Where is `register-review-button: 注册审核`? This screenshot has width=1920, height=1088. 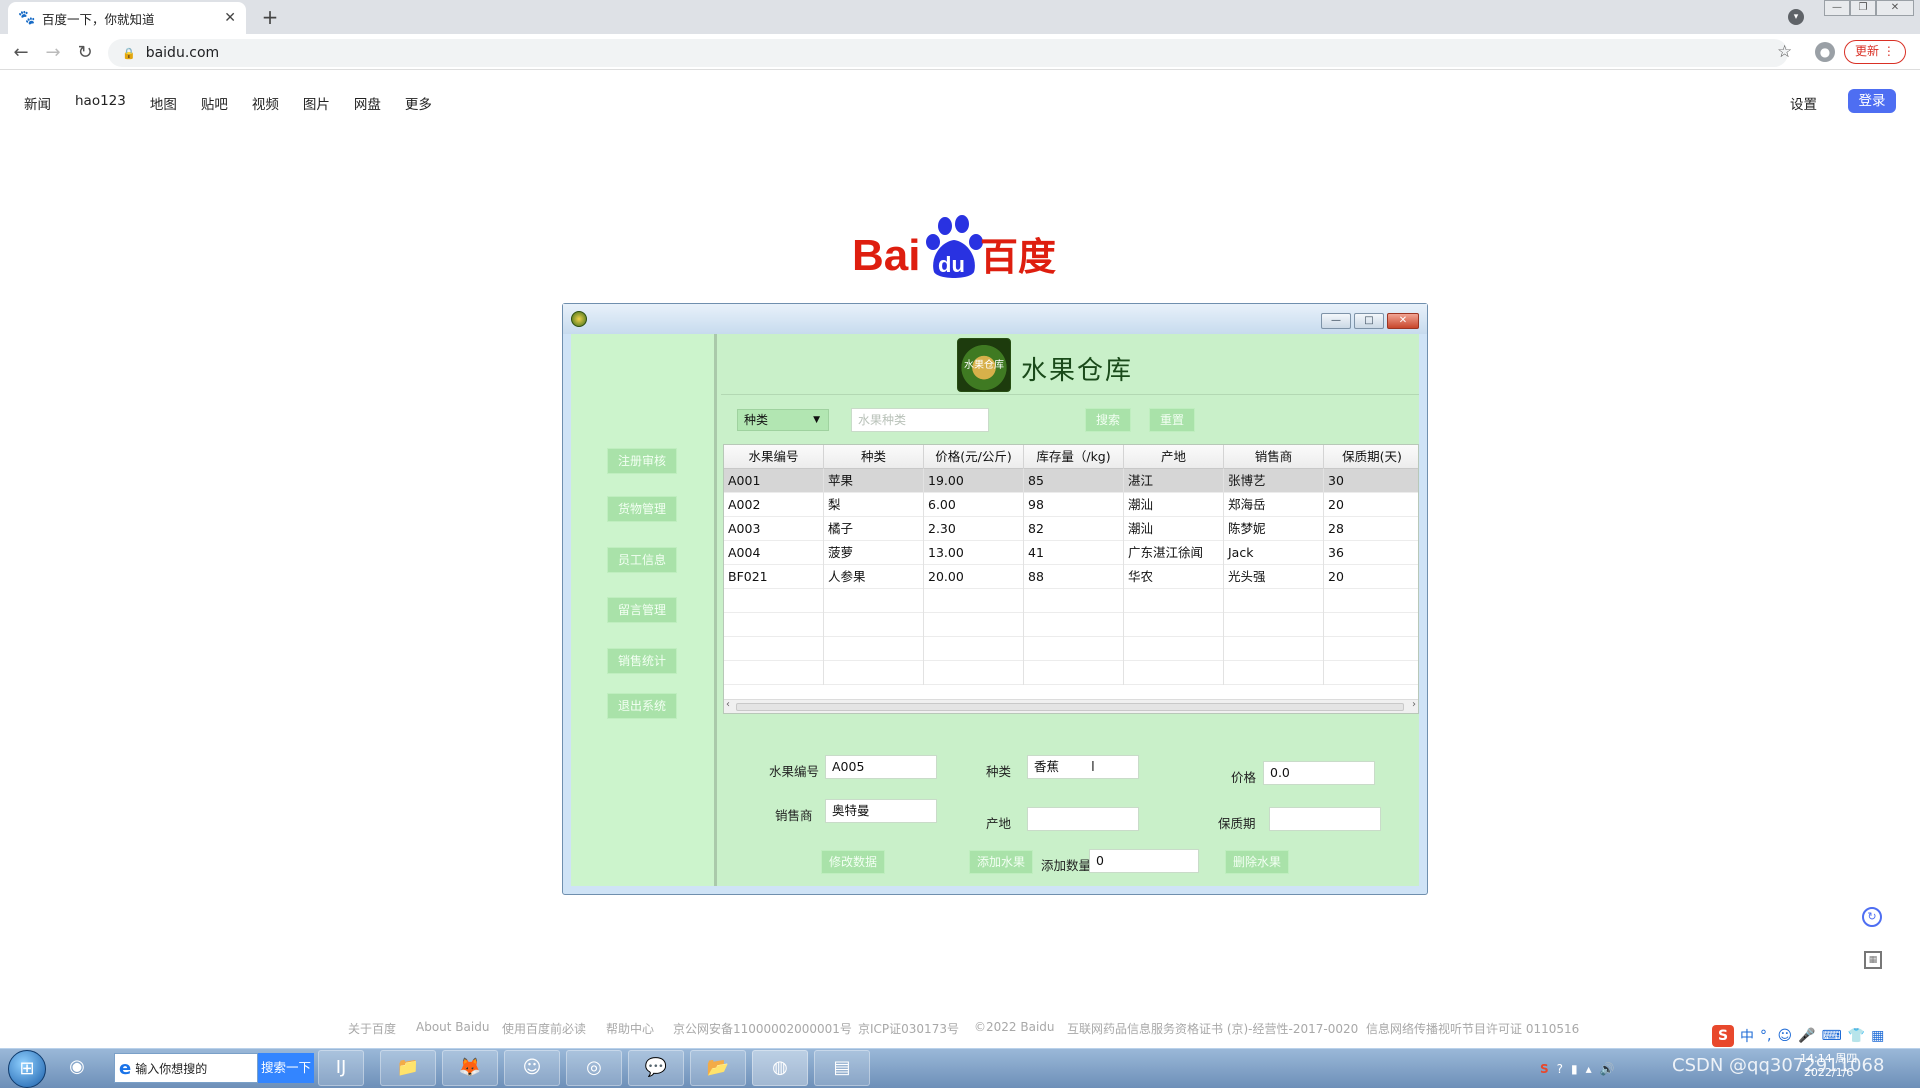
register-review-button: 注册审核 is located at coordinates (642, 461).